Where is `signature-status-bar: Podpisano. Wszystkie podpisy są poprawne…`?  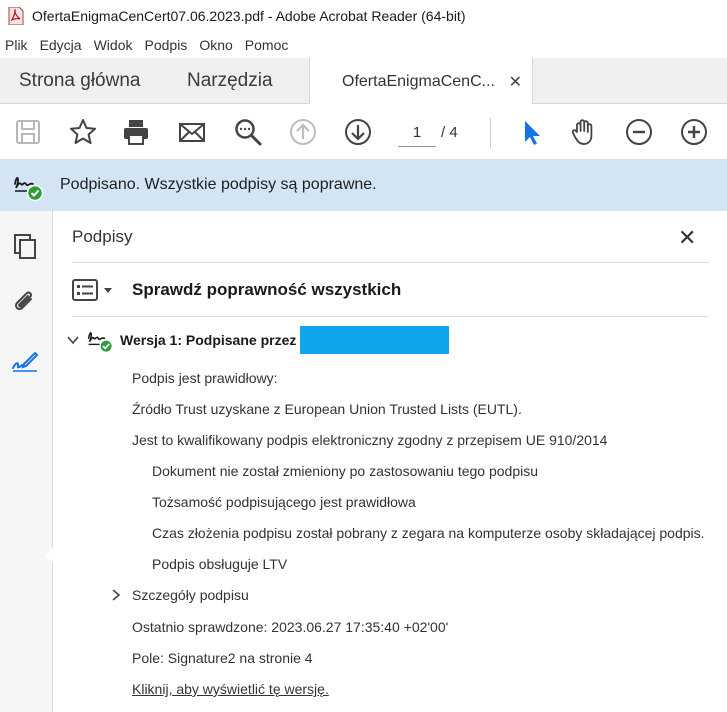
signature-status-bar: Podpisano. Wszystkie podpisy są poprawne… is located at coordinates (363, 185).